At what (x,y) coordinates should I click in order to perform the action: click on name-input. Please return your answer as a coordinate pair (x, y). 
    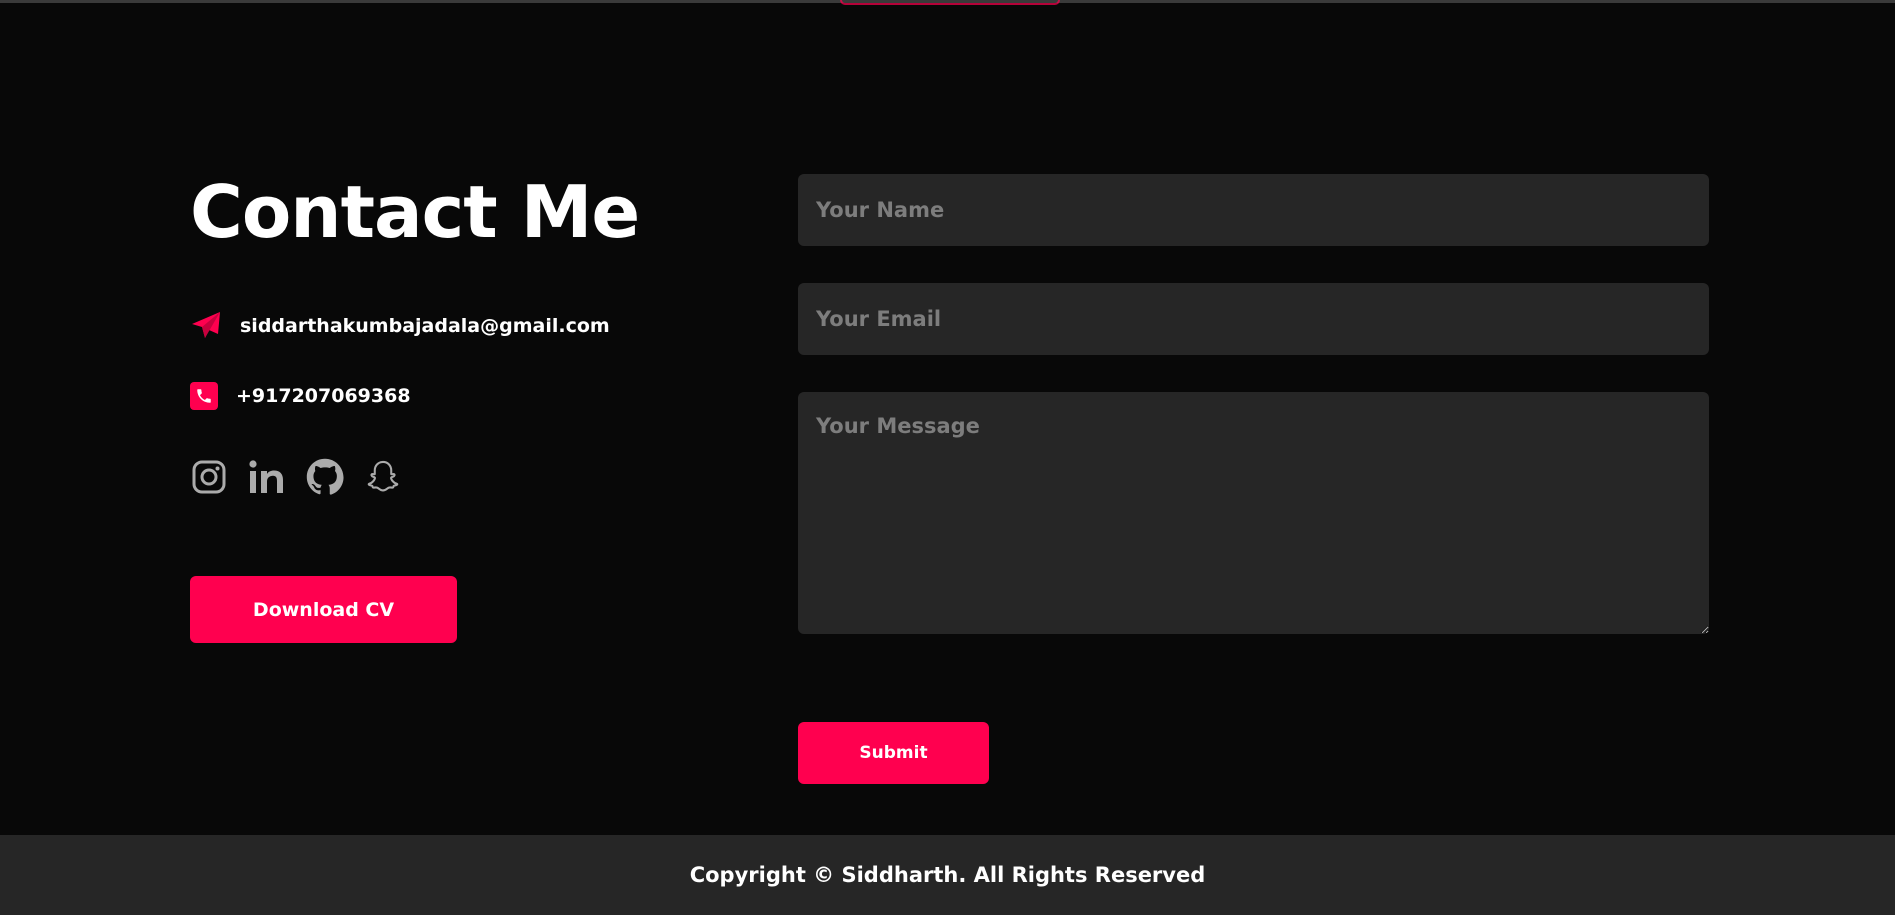
    Looking at the image, I should click on (1253, 210).